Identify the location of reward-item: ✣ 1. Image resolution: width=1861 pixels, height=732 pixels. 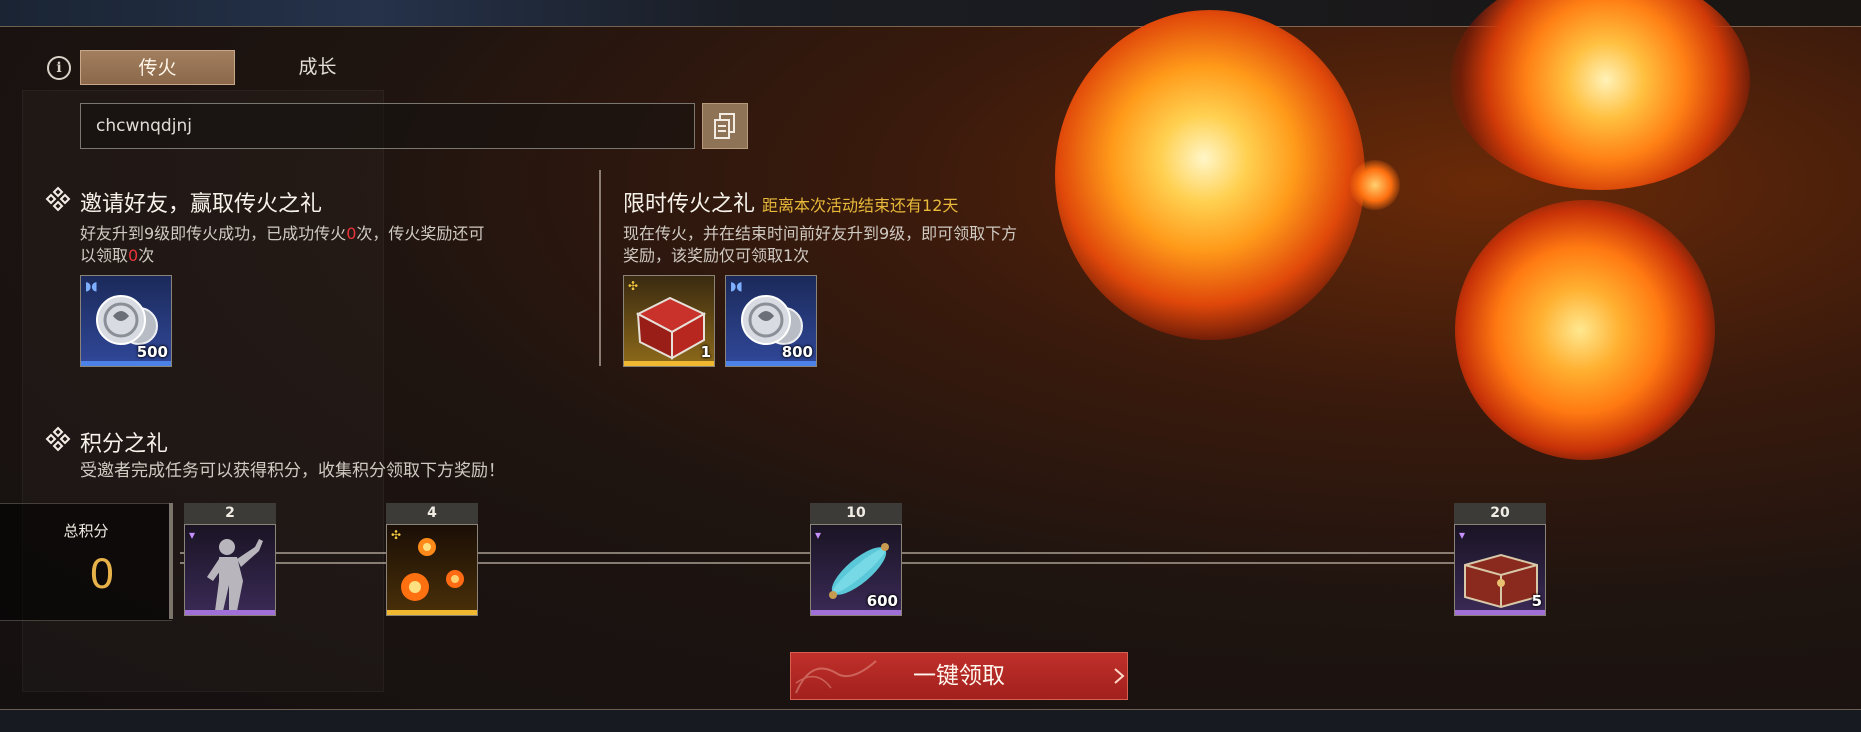
(669, 321).